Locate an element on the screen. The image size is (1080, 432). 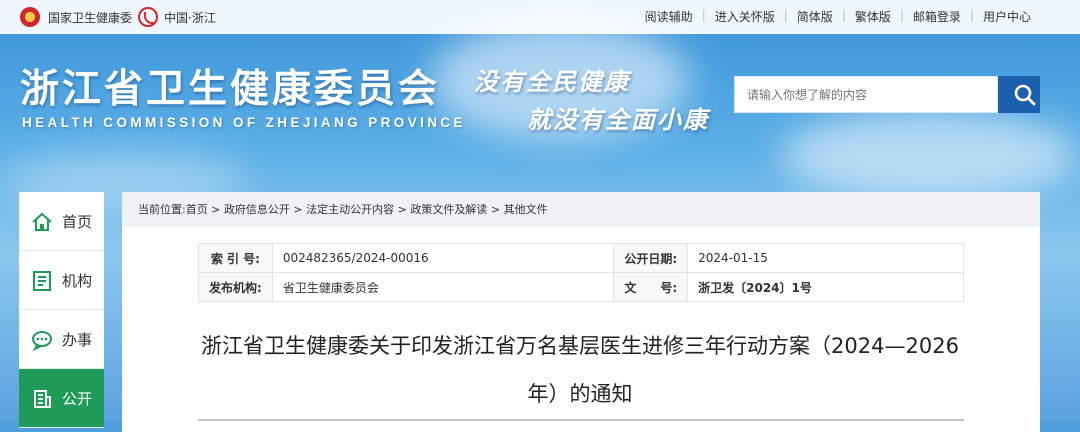
search-icon is located at coordinates (1025, 95).